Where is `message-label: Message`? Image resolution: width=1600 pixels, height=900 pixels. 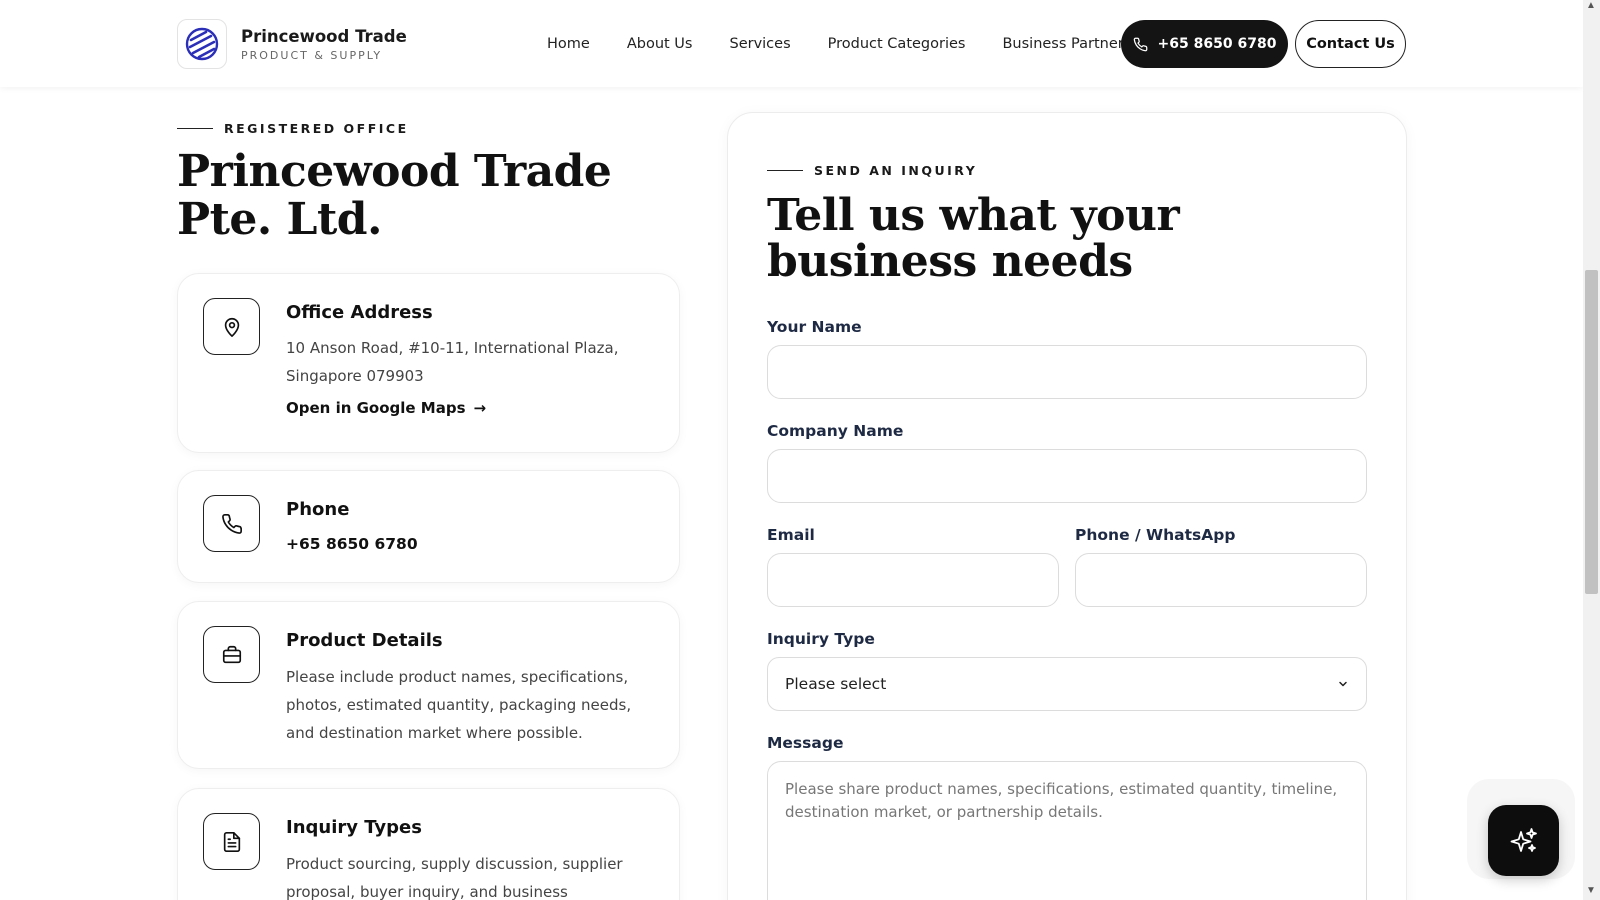
message-label: Message is located at coordinates (805, 743).